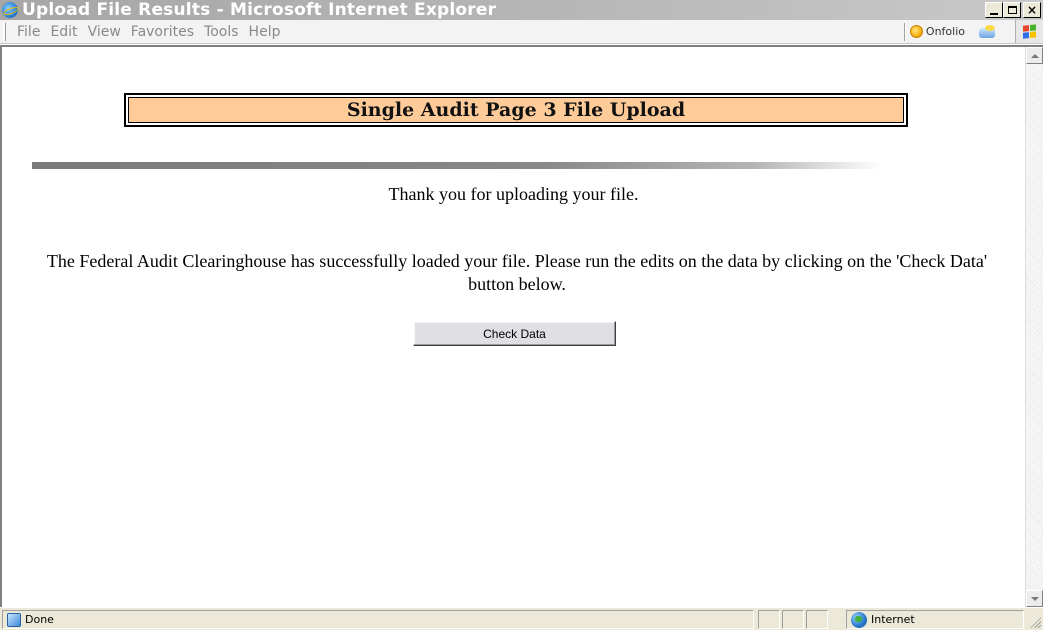 This screenshot has width=1043, height=630. I want to click on scroll-down-button, so click(1034, 598).